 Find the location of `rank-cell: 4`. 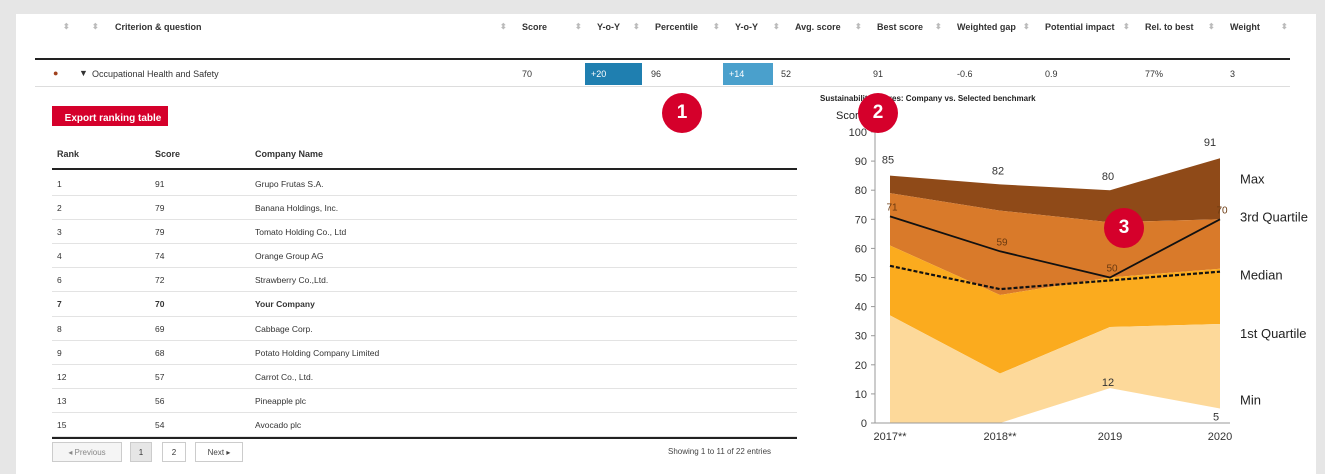

rank-cell: 4 is located at coordinates (59, 256).